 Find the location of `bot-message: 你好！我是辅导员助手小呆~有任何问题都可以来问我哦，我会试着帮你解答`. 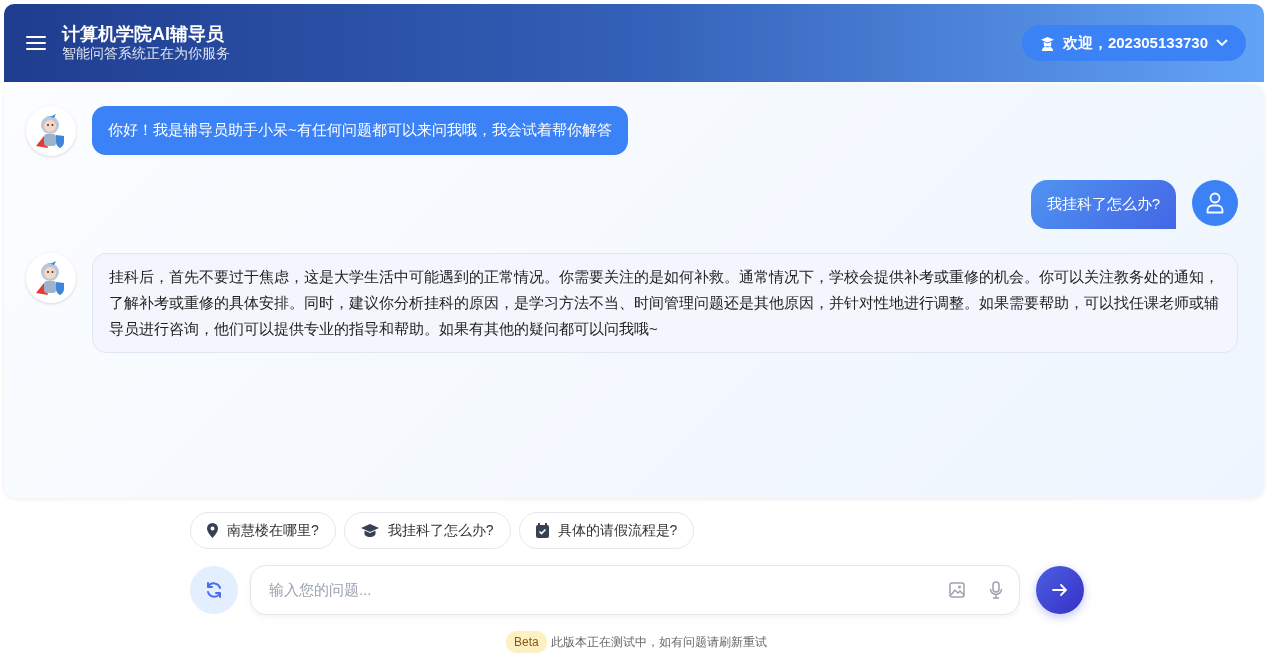

bot-message: 你好！我是辅导员助手小呆~有任何问题都可以来问我哦，我会试着帮你解答 is located at coordinates (360, 130).